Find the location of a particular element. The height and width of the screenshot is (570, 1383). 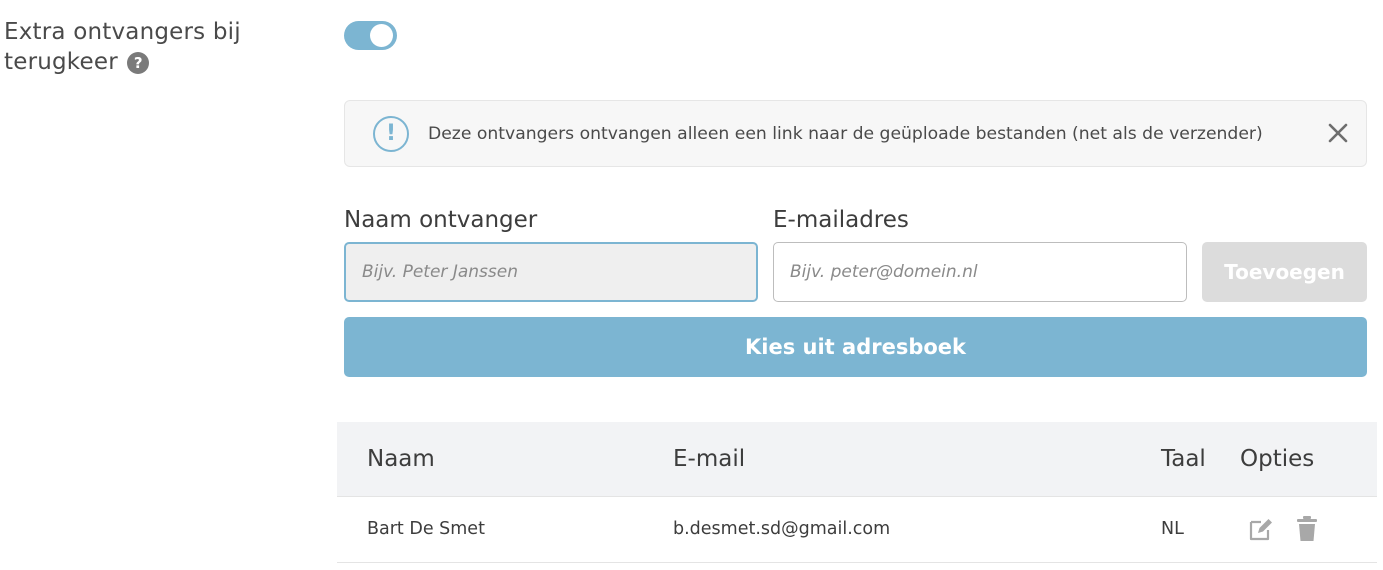

question-circle-icon: ? is located at coordinates (138, 63).